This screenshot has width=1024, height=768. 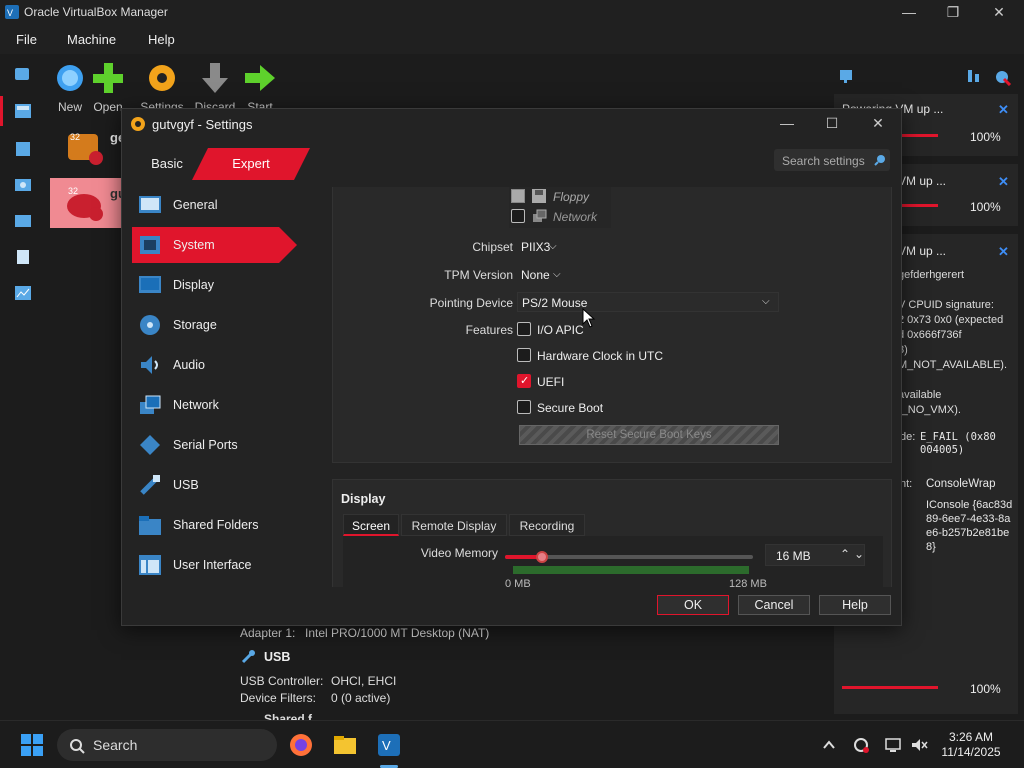 What do you see at coordinates (557, 274) in the screenshot?
I see `chevron-down-icon: ⌵` at bounding box center [557, 274].